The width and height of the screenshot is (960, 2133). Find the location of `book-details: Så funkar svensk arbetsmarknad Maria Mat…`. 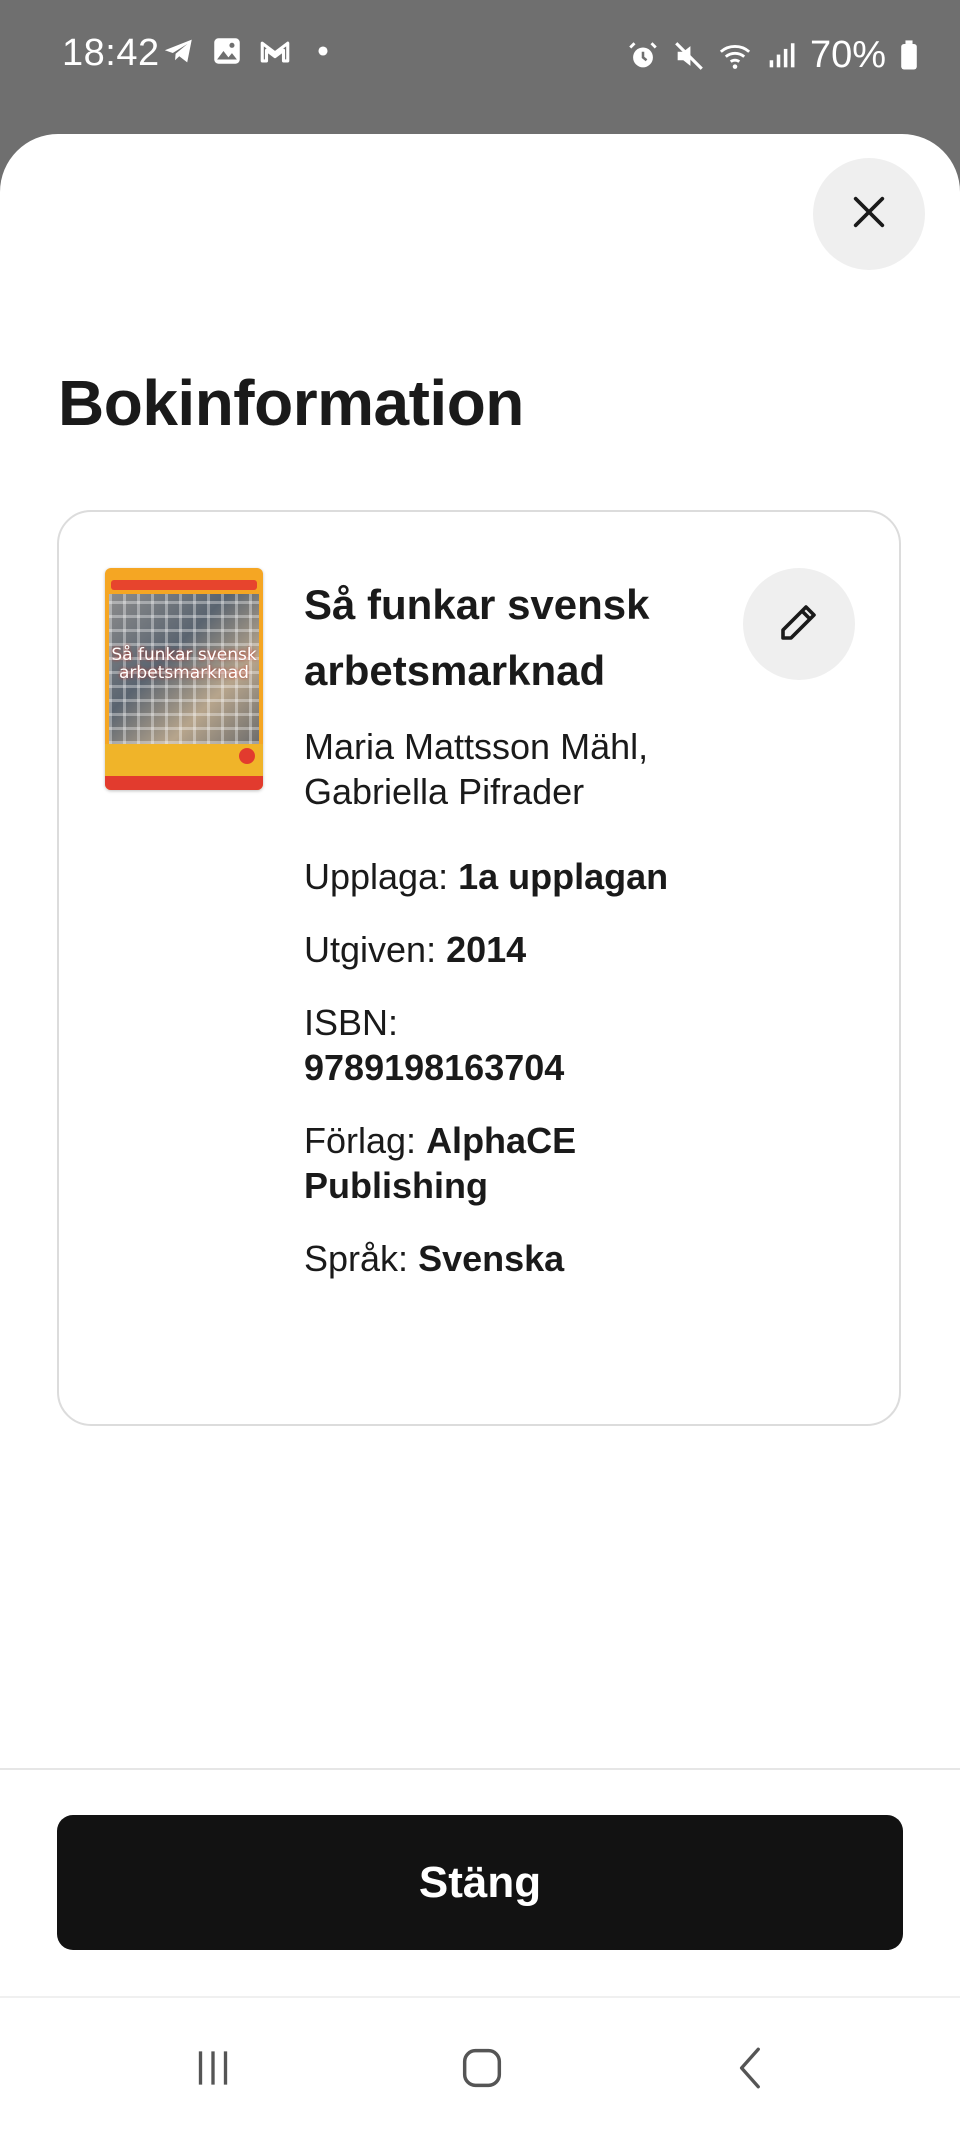

book-details: Så funkar svensk arbetsmarknad Maria Mat… is located at coordinates (514, 926).